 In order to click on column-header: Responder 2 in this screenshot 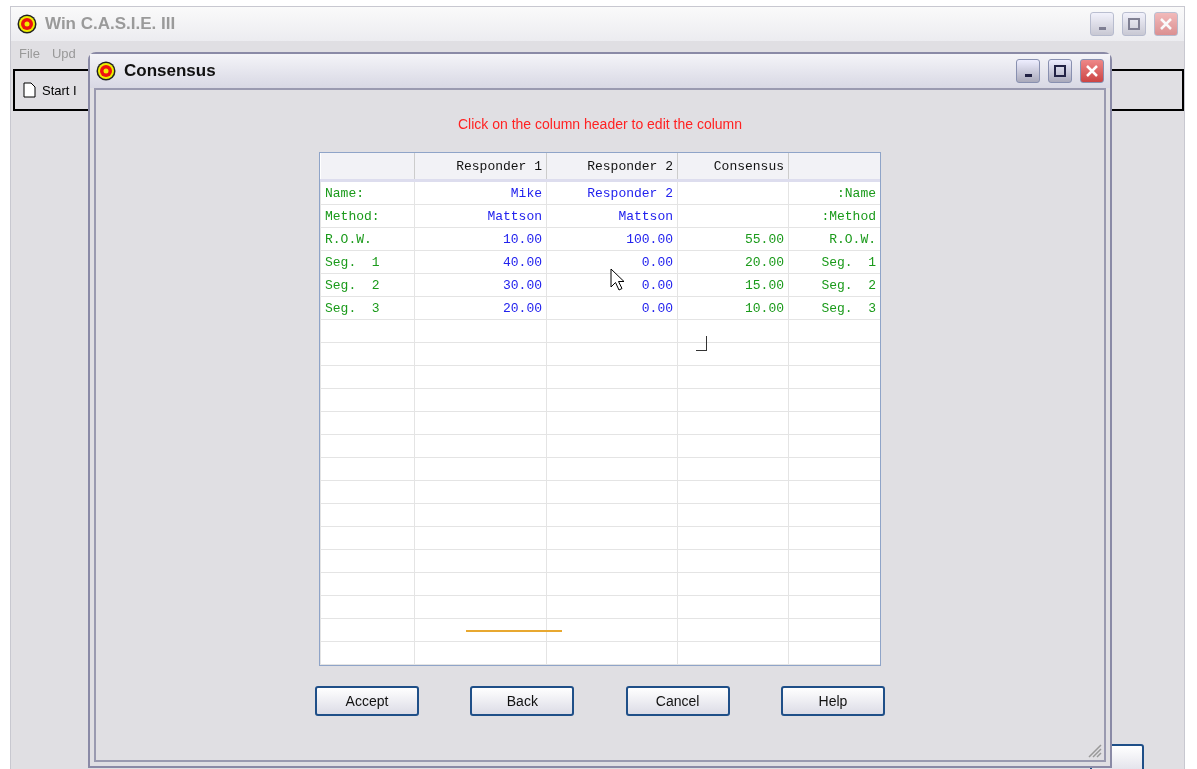, I will do `click(612, 167)`.